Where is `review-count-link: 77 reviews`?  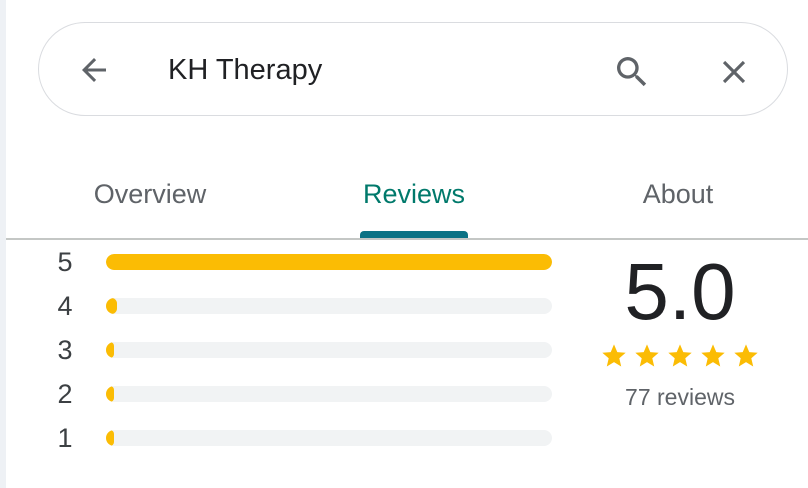 review-count-link: 77 reviews is located at coordinates (680, 397).